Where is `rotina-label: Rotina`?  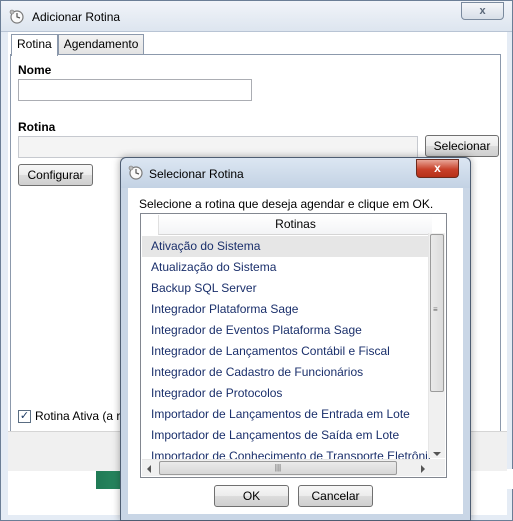
rotina-label: Rotina is located at coordinates (37, 127).